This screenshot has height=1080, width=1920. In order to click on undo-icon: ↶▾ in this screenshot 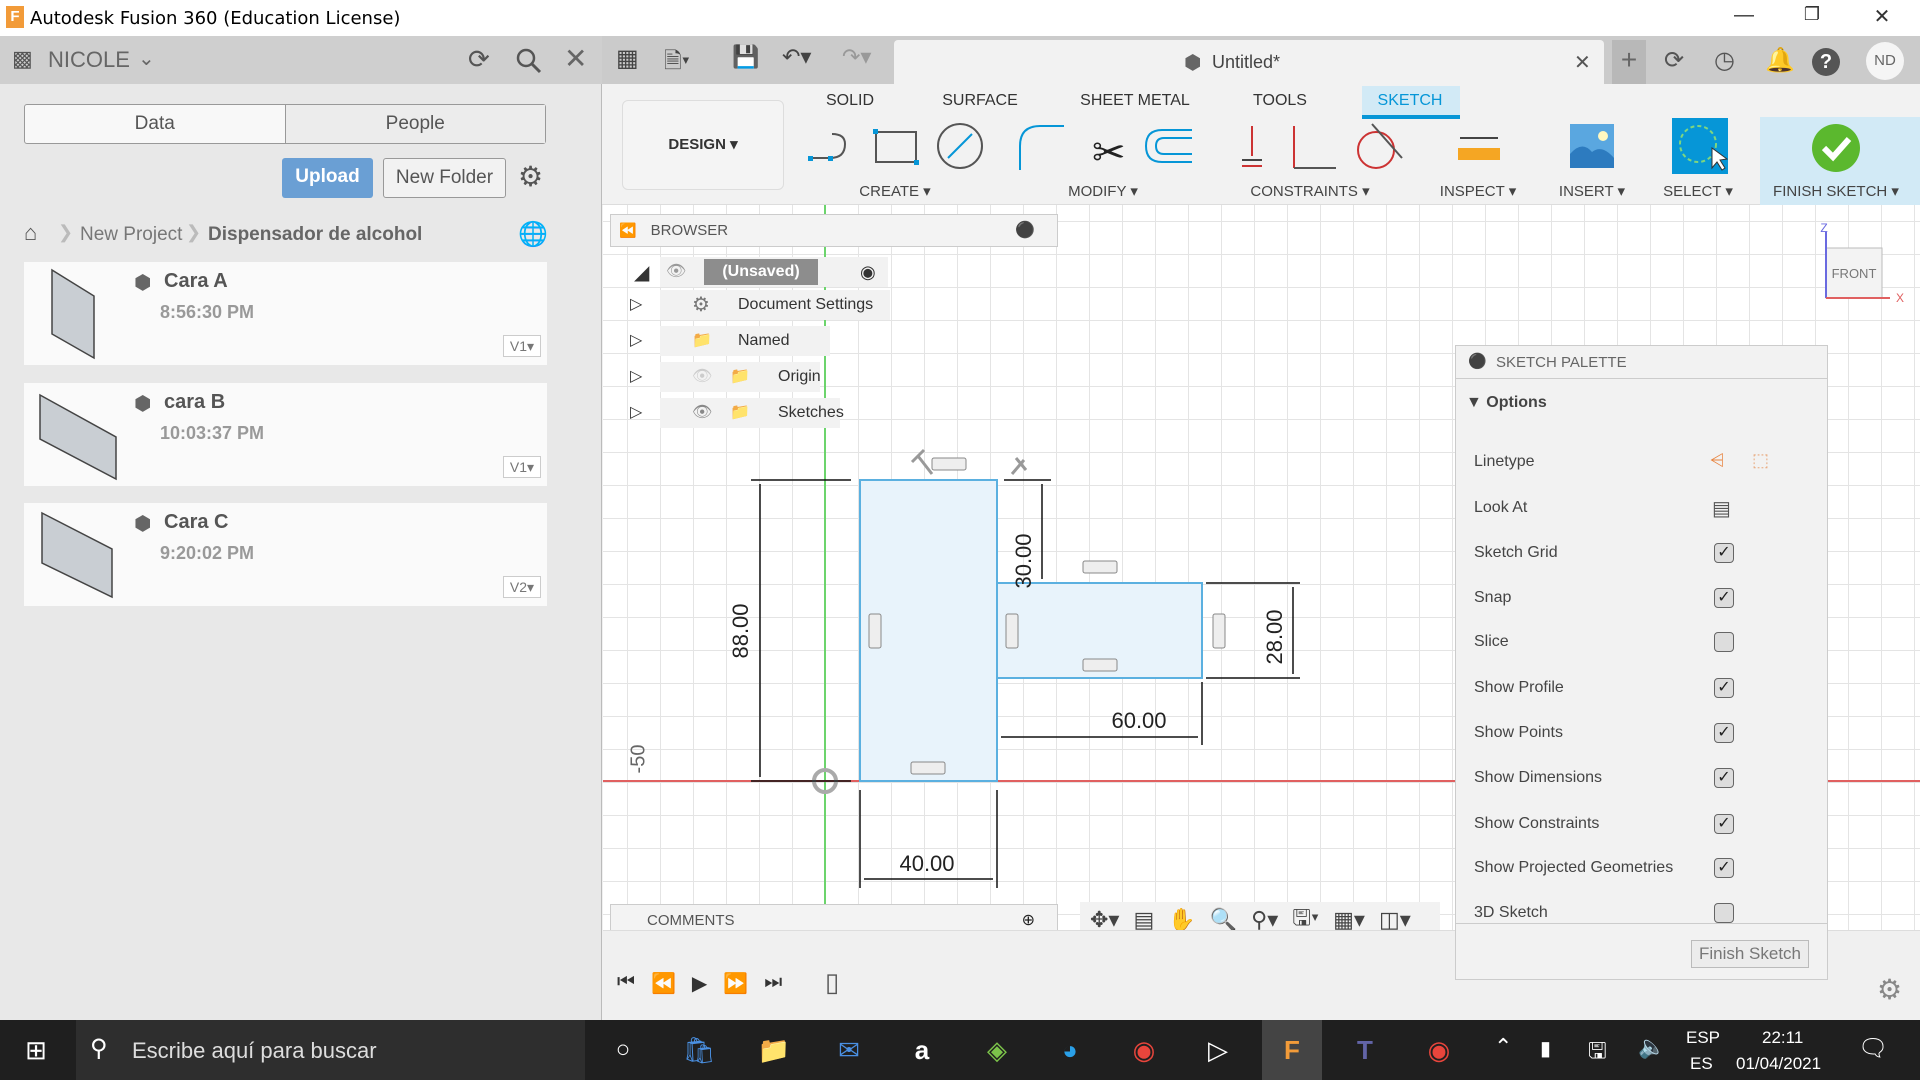, I will do `click(796, 57)`.